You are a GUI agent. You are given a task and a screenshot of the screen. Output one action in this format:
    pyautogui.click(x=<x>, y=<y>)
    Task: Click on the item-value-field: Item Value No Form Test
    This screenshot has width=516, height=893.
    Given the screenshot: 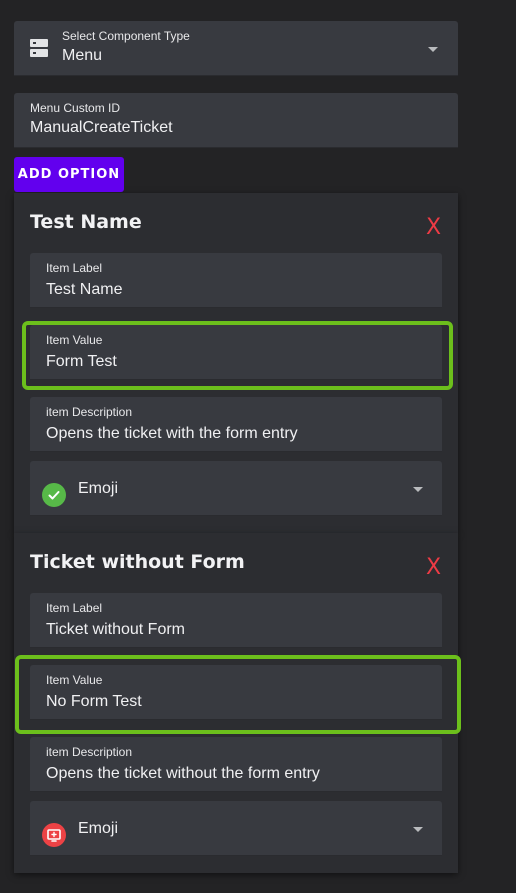 What is the action you would take?
    pyautogui.click(x=236, y=692)
    